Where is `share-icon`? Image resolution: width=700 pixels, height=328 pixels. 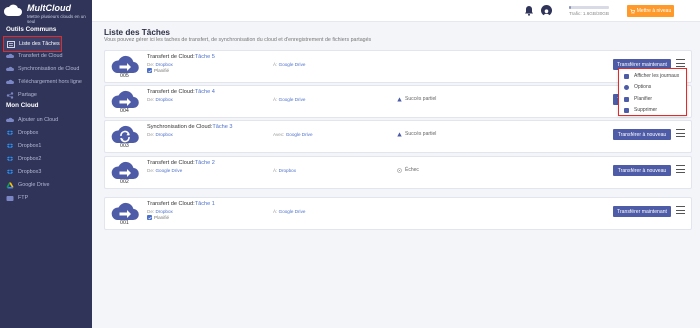
share-icon is located at coordinates (10, 95).